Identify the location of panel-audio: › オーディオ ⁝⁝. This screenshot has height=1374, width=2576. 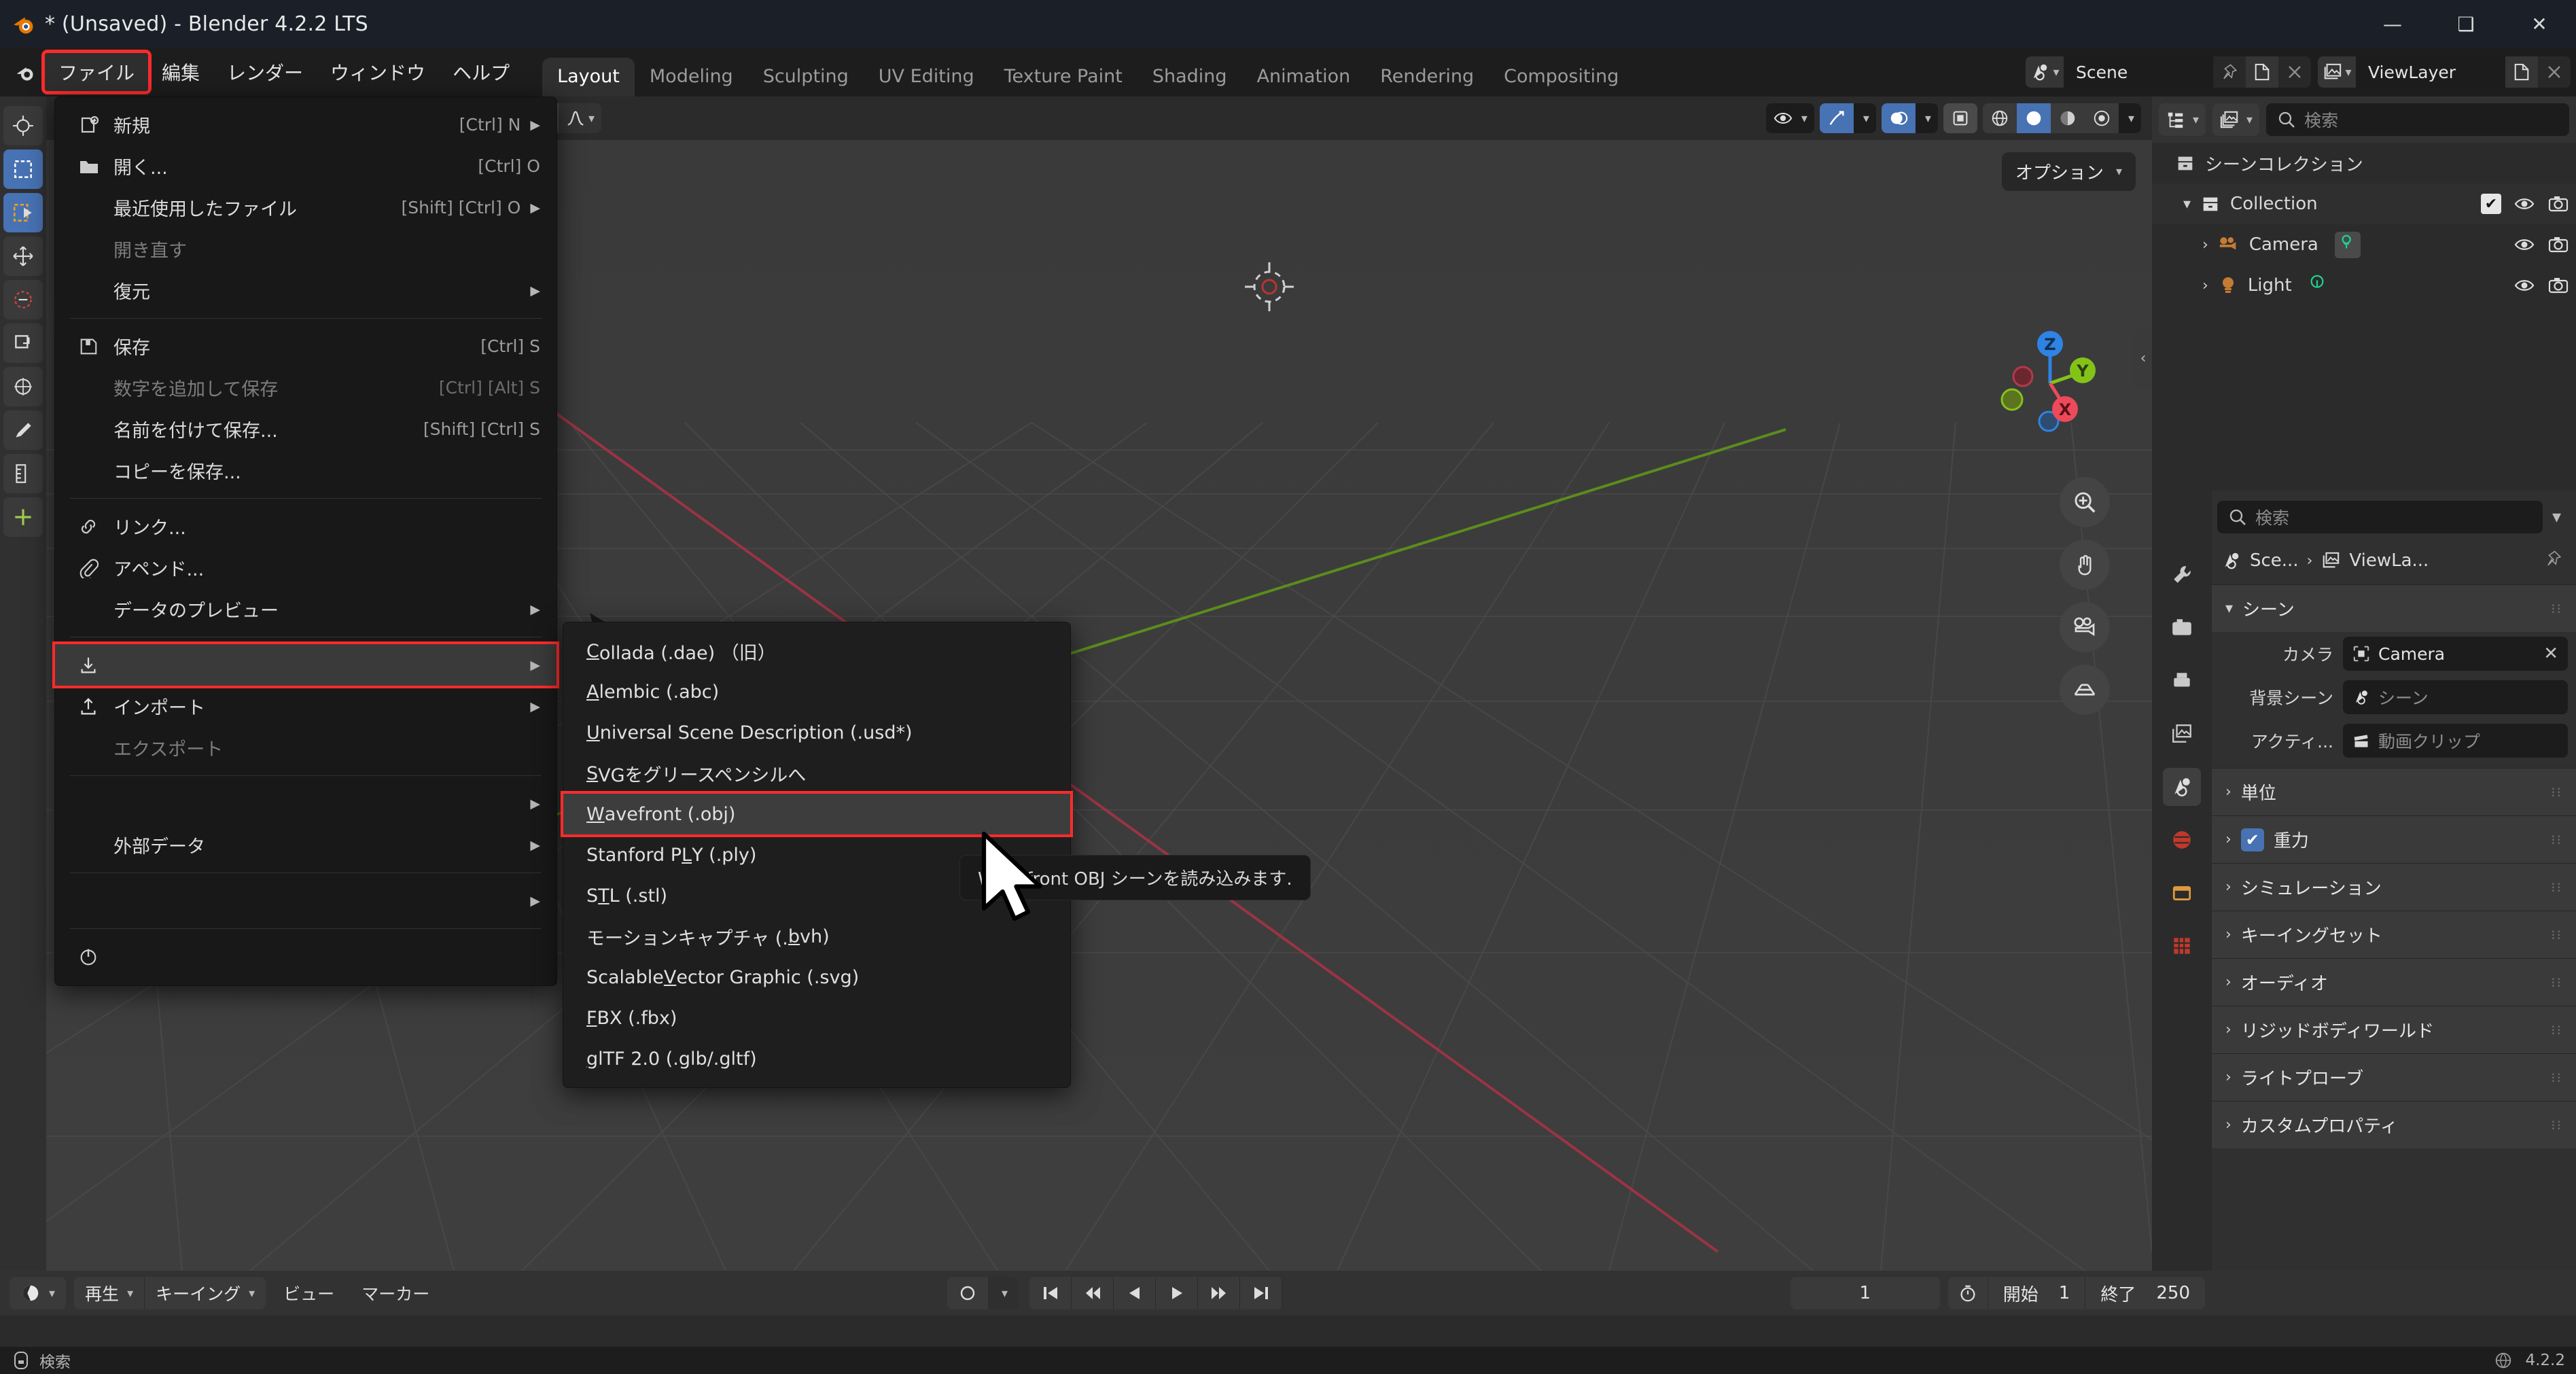
(2394, 982).